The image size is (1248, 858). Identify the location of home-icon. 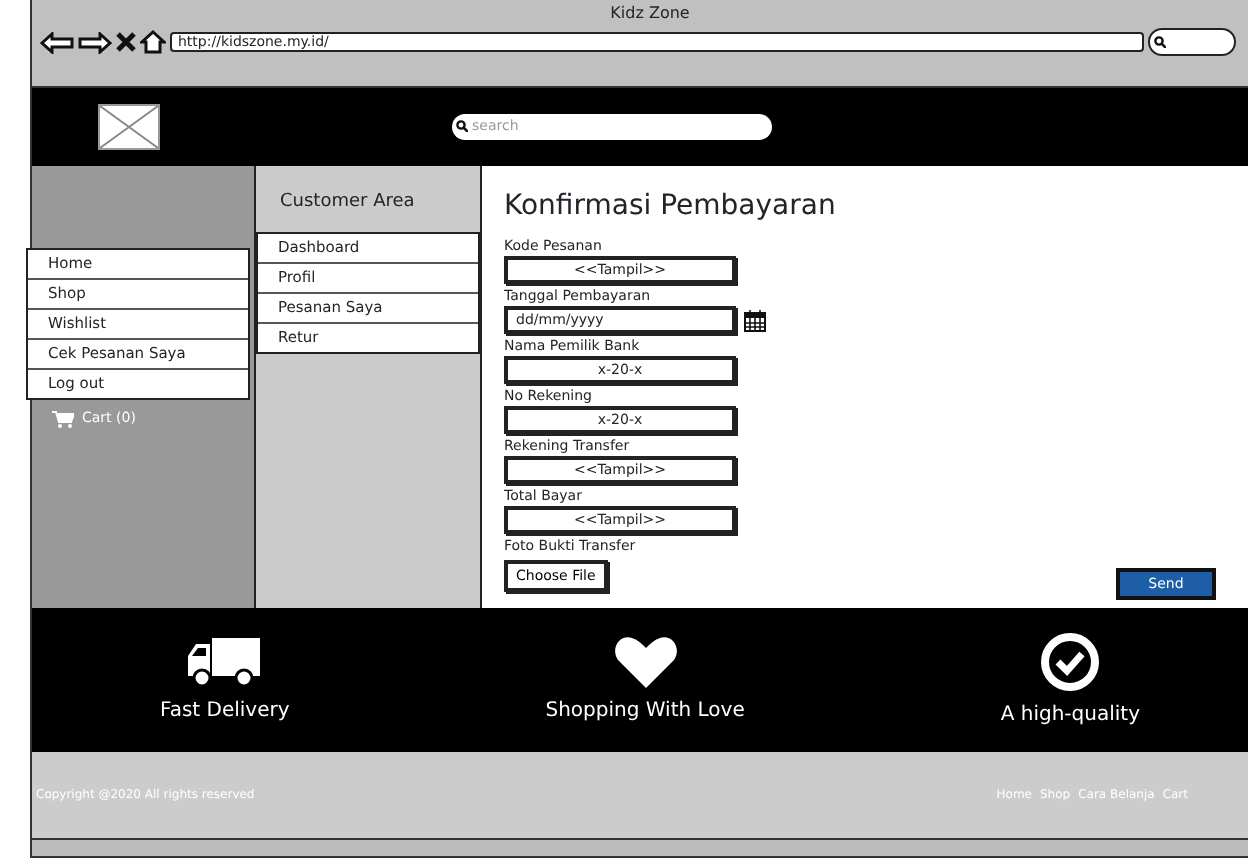
(153, 42).